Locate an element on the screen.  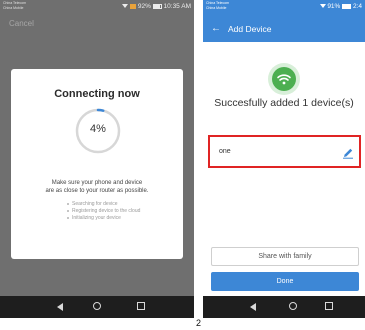
battery-percent: 91% is located at coordinates (334, 6).